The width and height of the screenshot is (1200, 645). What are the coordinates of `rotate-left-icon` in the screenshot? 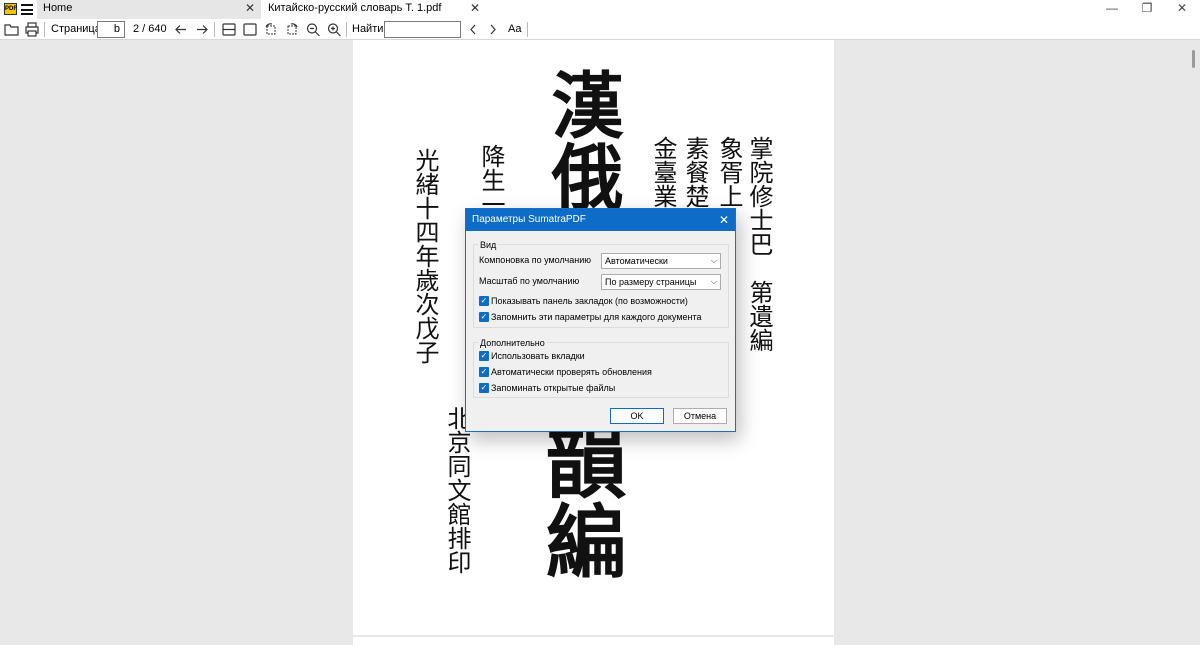 It's located at (271, 29).